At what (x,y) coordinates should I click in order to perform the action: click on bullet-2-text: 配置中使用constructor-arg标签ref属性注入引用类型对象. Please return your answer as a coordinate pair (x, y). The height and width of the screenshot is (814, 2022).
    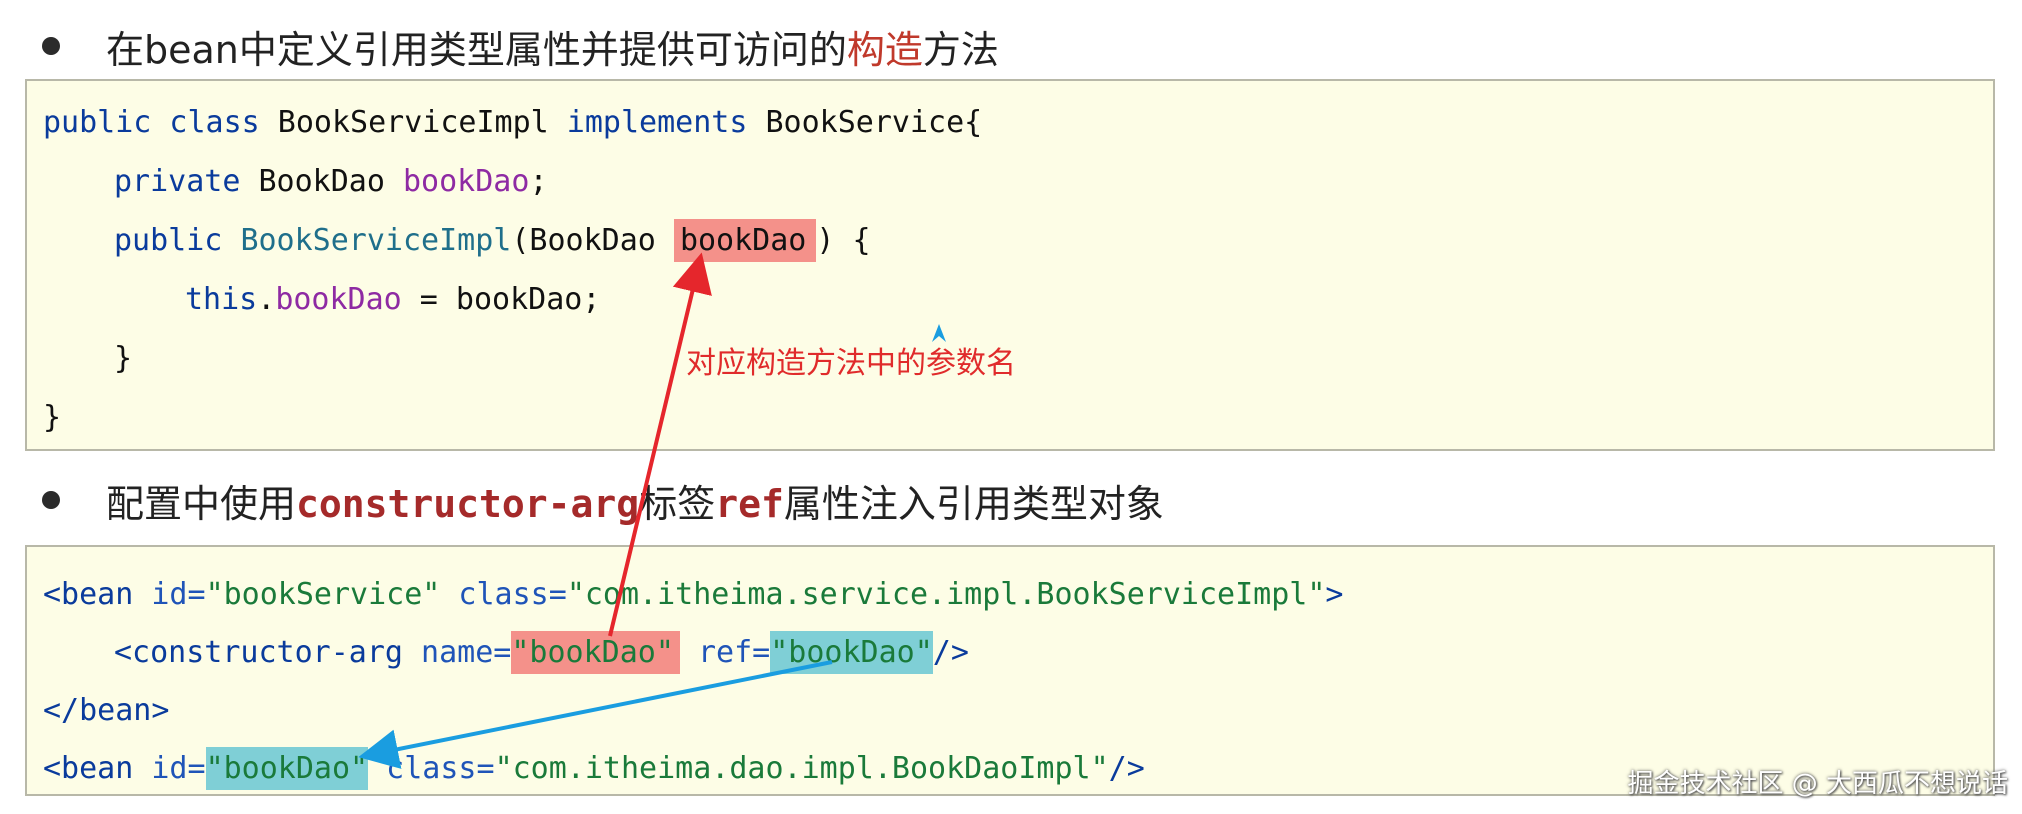
    Looking at the image, I should click on (635, 503).